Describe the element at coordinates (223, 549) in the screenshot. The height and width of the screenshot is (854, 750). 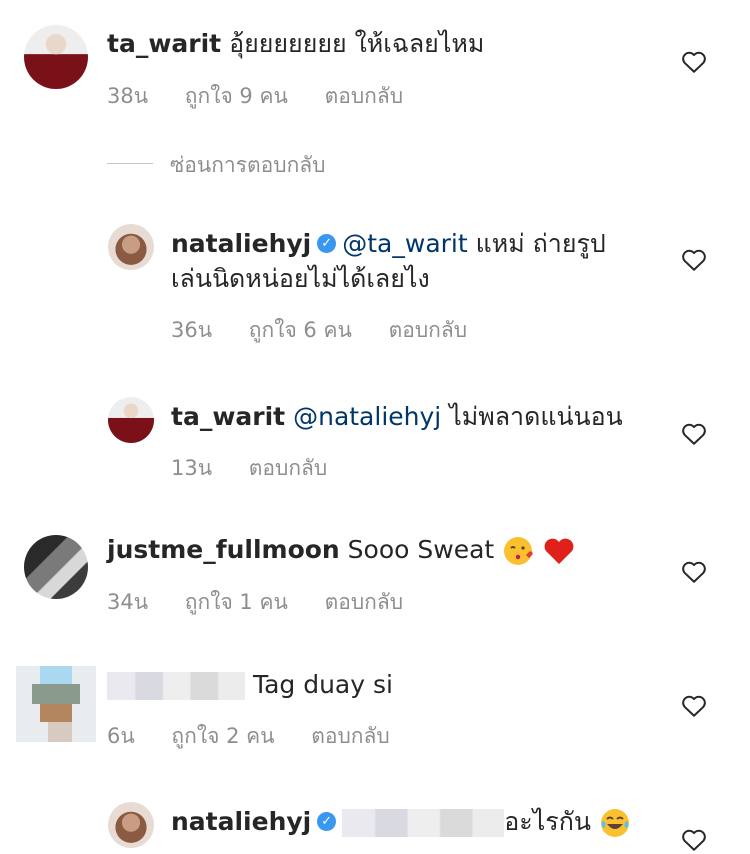
I see `comment-username: justme_fullmoon` at that location.